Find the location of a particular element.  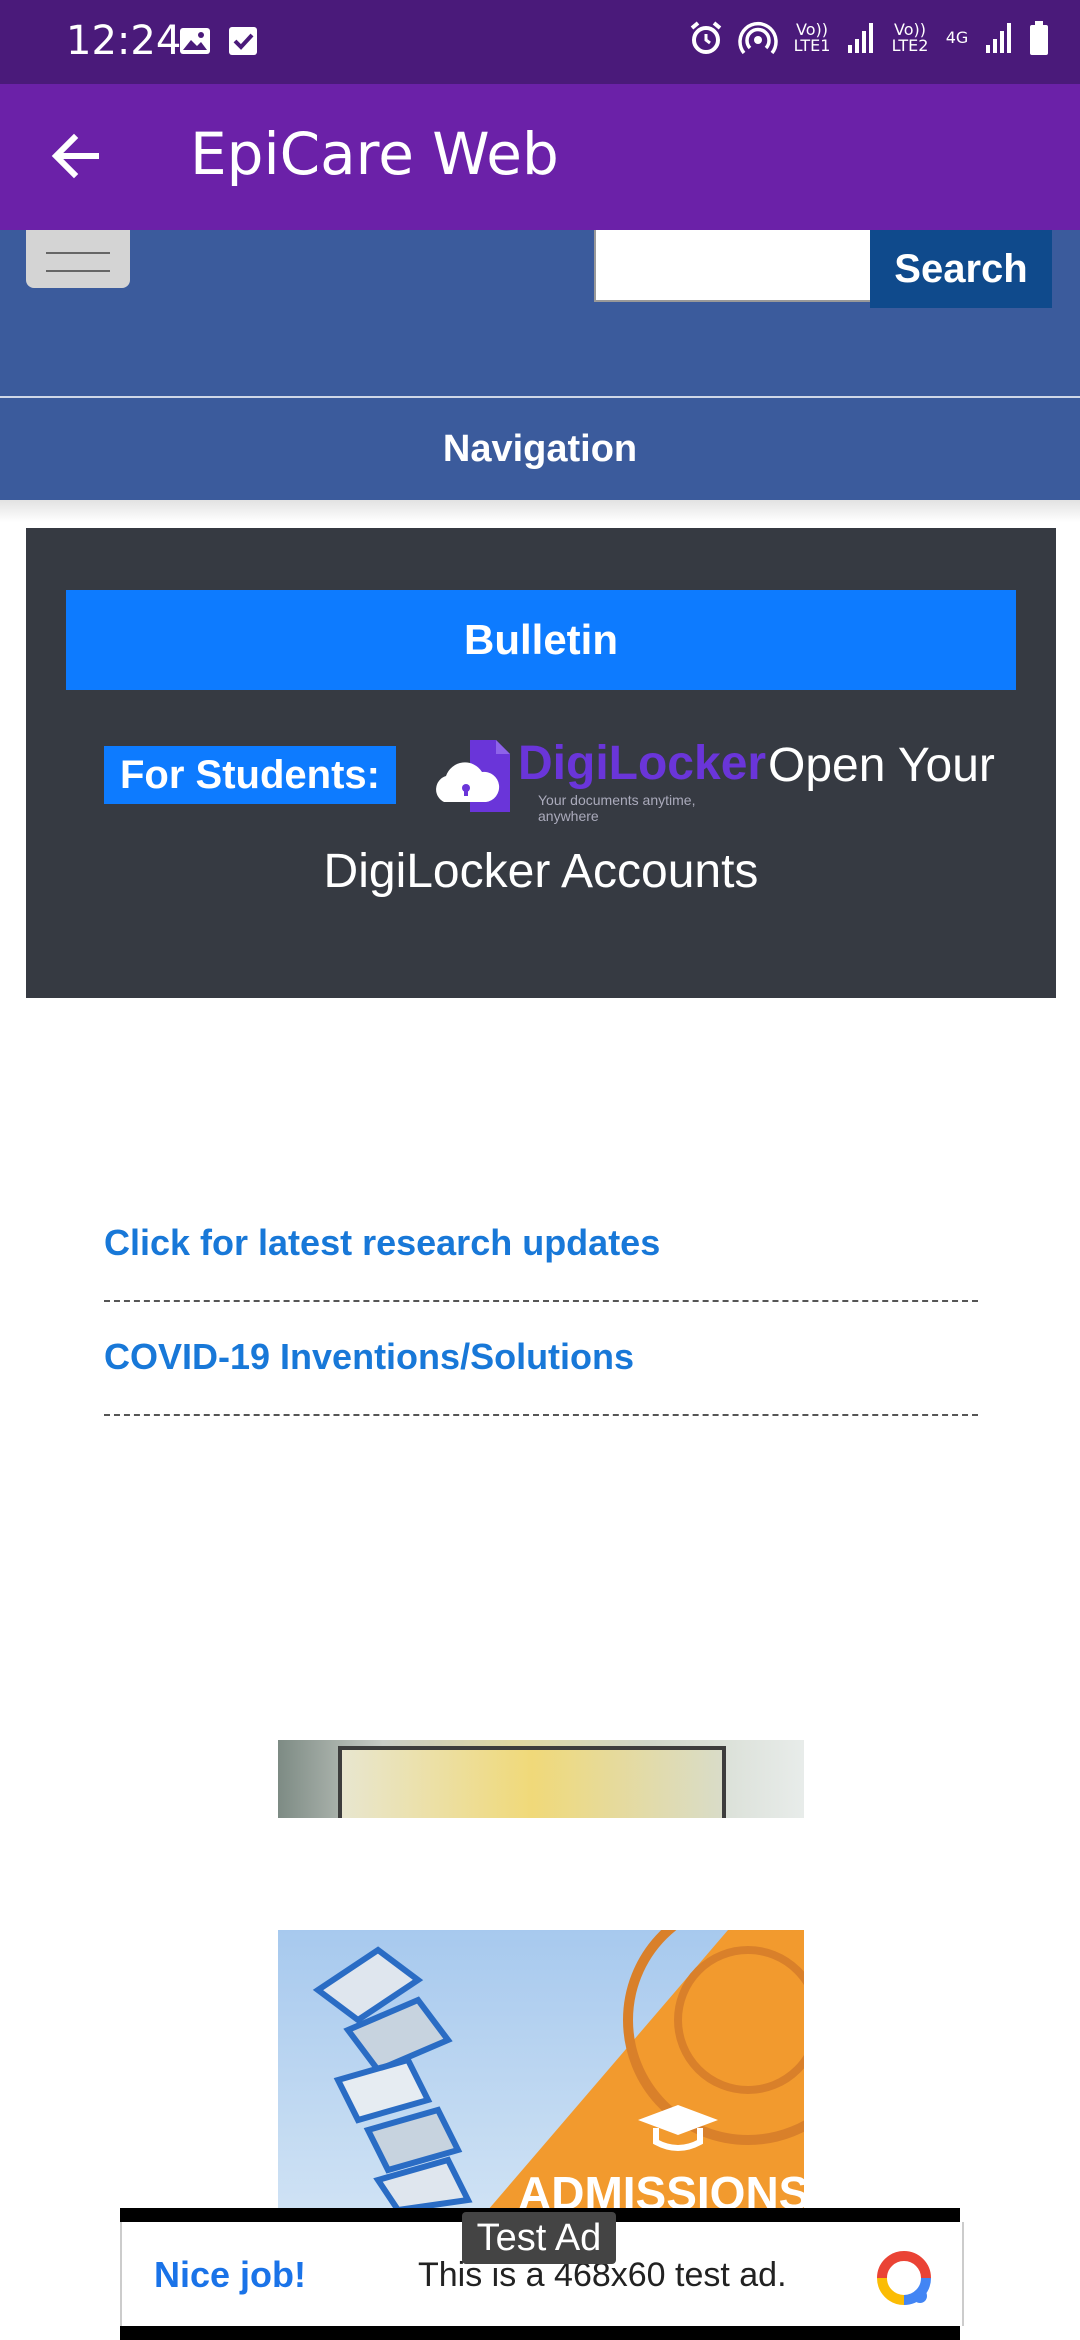

covid-solutions-link: COVID-19 Inventions/Solutions is located at coordinates (541, 1376).